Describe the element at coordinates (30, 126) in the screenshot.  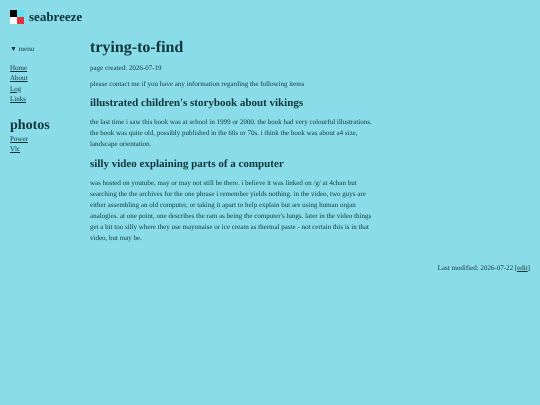
I see `photos-heading: photos` at that location.